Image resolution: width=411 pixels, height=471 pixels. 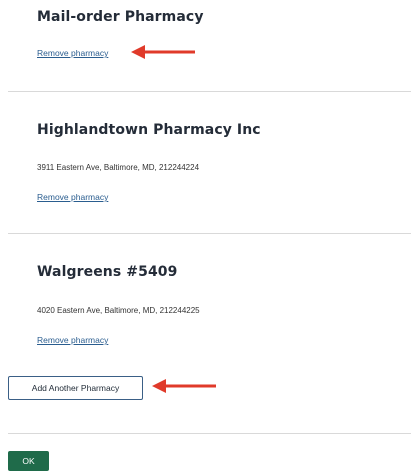 I want to click on pharmacy-name: Highlandtown Pharmacy Inc, so click(x=149, y=130).